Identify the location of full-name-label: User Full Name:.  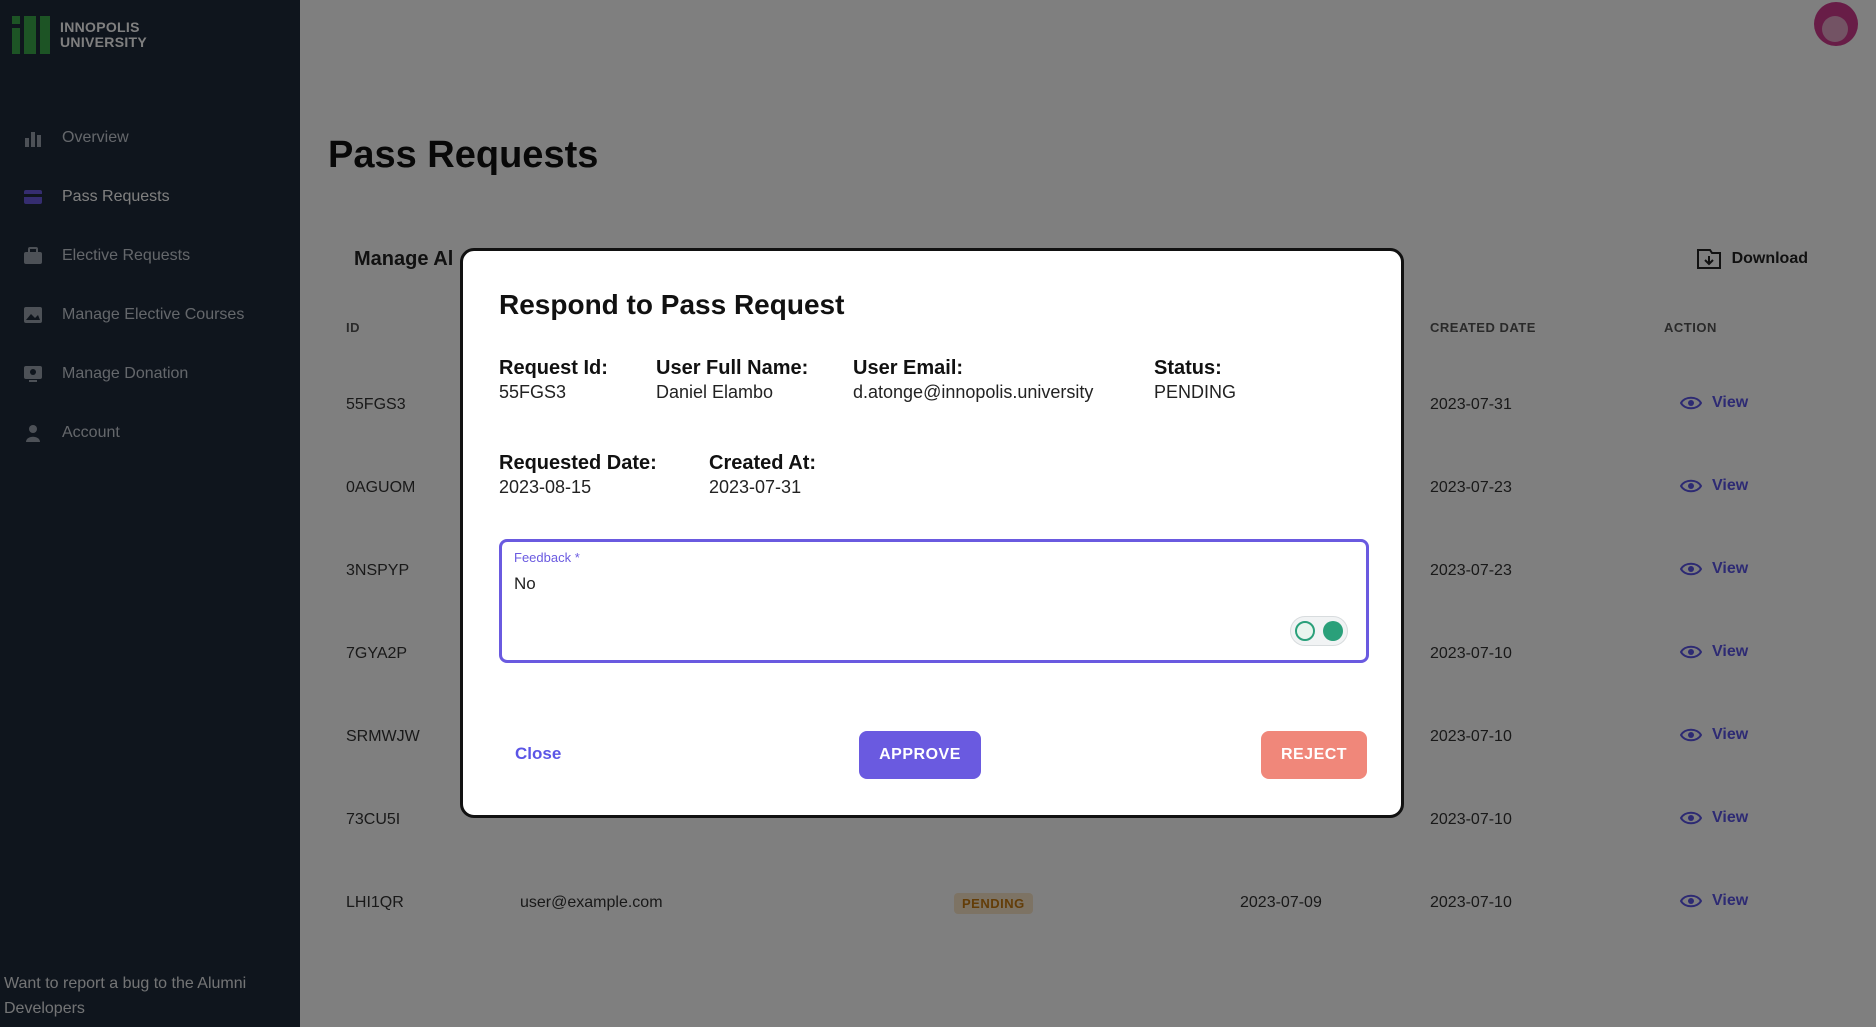
(732, 368).